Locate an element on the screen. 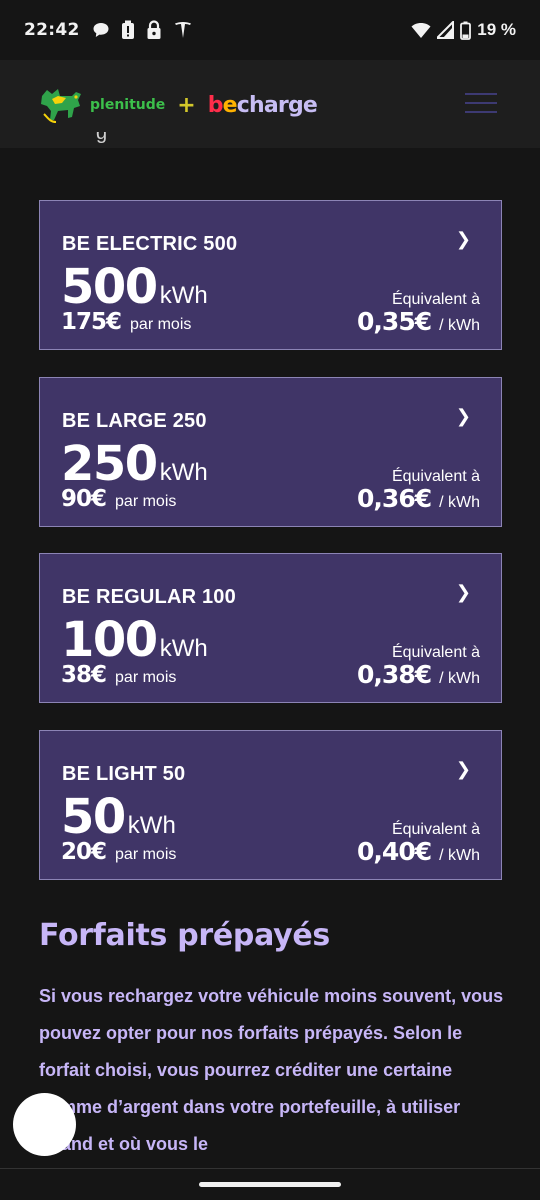 Image resolution: width=540 pixels, height=1200 pixels. clock: 22:42 is located at coordinates (52, 30).